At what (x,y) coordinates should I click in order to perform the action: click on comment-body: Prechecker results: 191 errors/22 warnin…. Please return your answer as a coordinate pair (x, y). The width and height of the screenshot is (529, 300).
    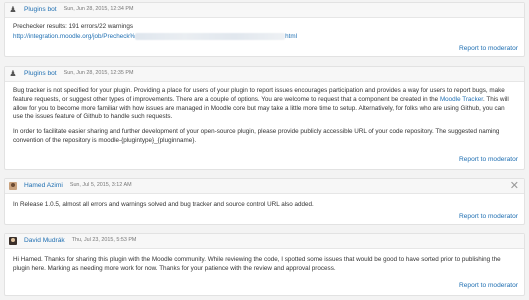
    Looking at the image, I should click on (264, 35).